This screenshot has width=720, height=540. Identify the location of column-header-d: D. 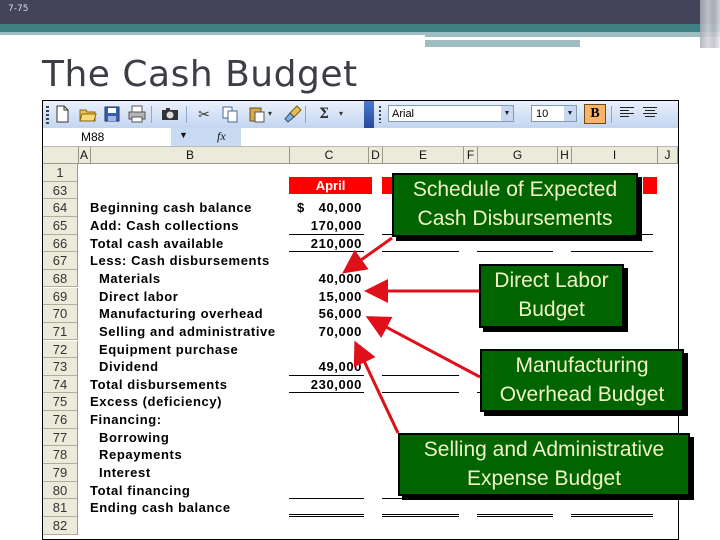
(375, 155).